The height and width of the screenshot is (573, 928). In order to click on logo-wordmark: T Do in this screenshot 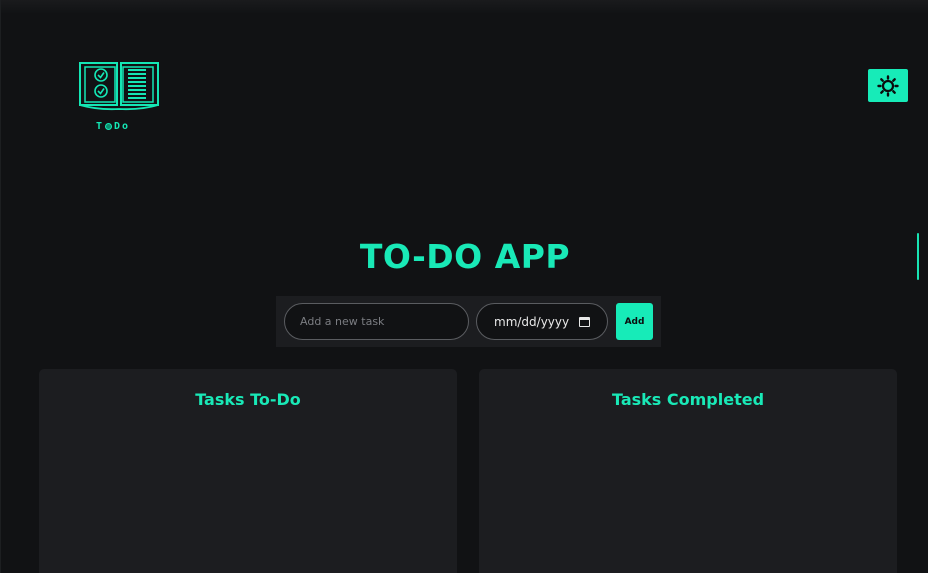, I will do `click(128, 126)`.